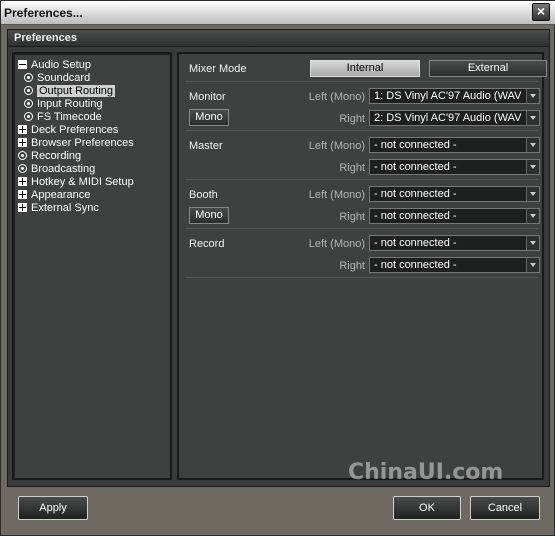 The width and height of the screenshot is (555, 536). Describe the element at coordinates (63, 104) in the screenshot. I see `tree-item-input-routing: Input Routing` at that location.